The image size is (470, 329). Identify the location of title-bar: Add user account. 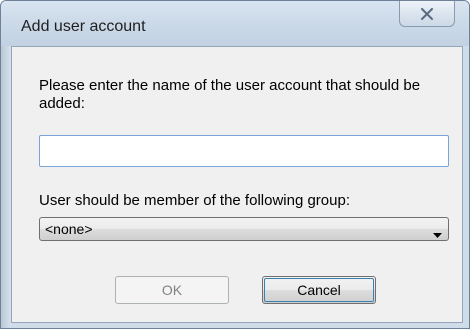
(235, 23).